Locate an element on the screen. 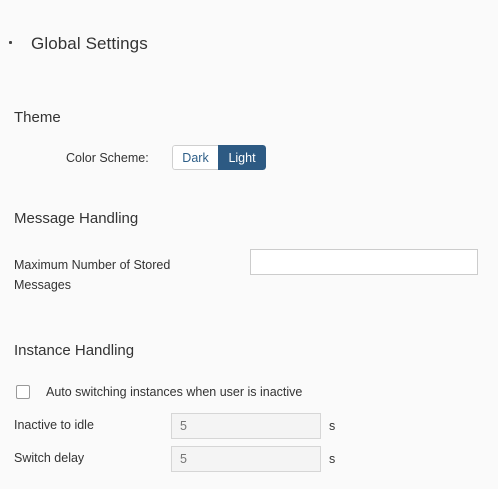  inactive-to-idle-input is located at coordinates (246, 426).